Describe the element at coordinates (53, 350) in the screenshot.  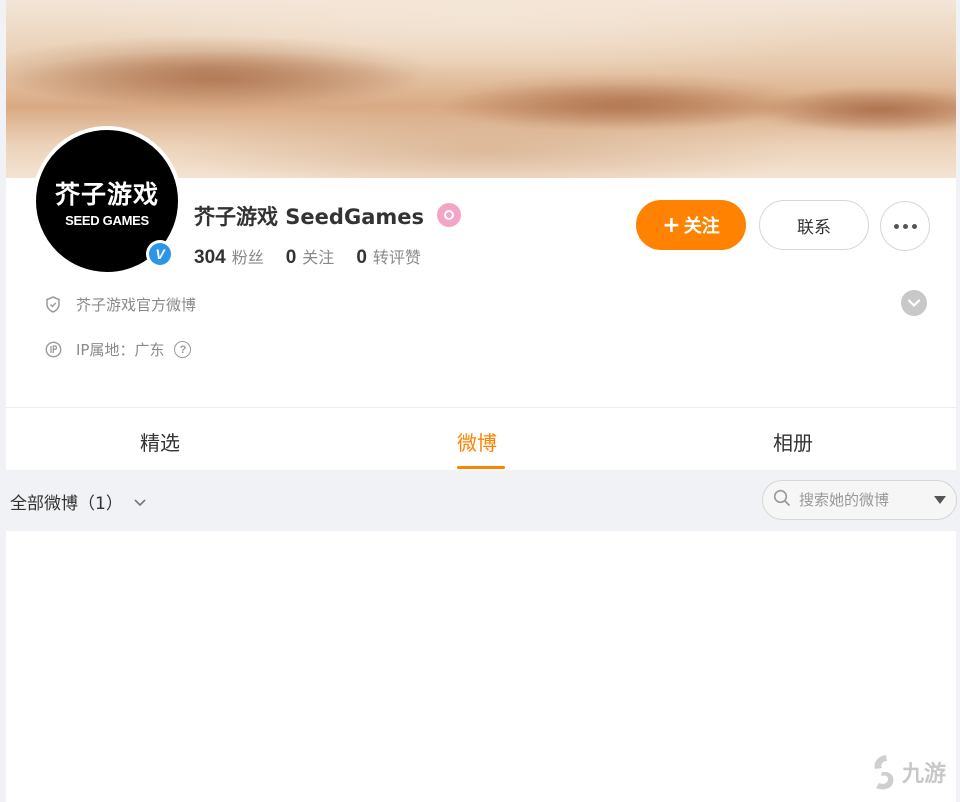
I see `ip-icon` at that location.